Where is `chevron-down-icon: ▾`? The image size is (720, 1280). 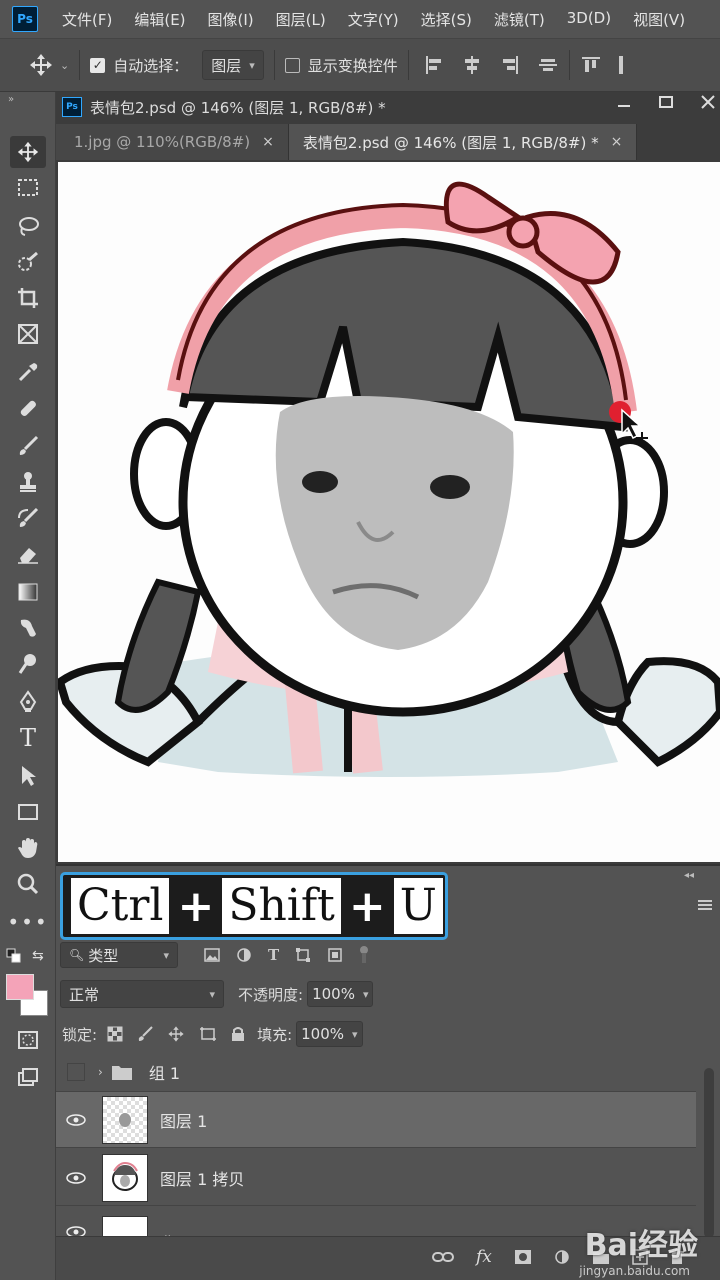
chevron-down-icon: ▾ is located at coordinates (252, 65).